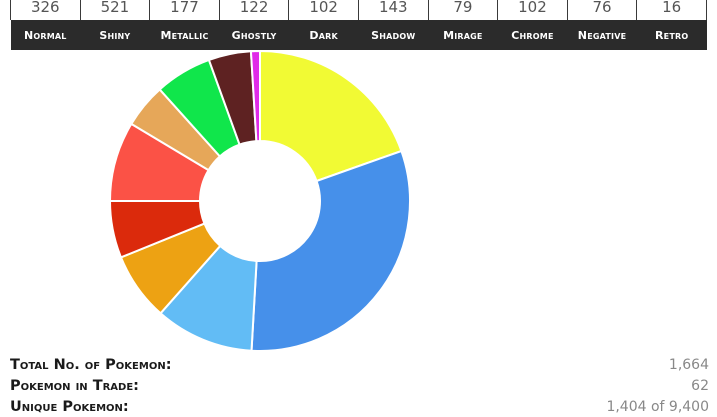 Image resolution: width=717 pixels, height=417 pixels. Describe the element at coordinates (330, 250) in the screenshot. I see `donut-slice-shiny` at that location.